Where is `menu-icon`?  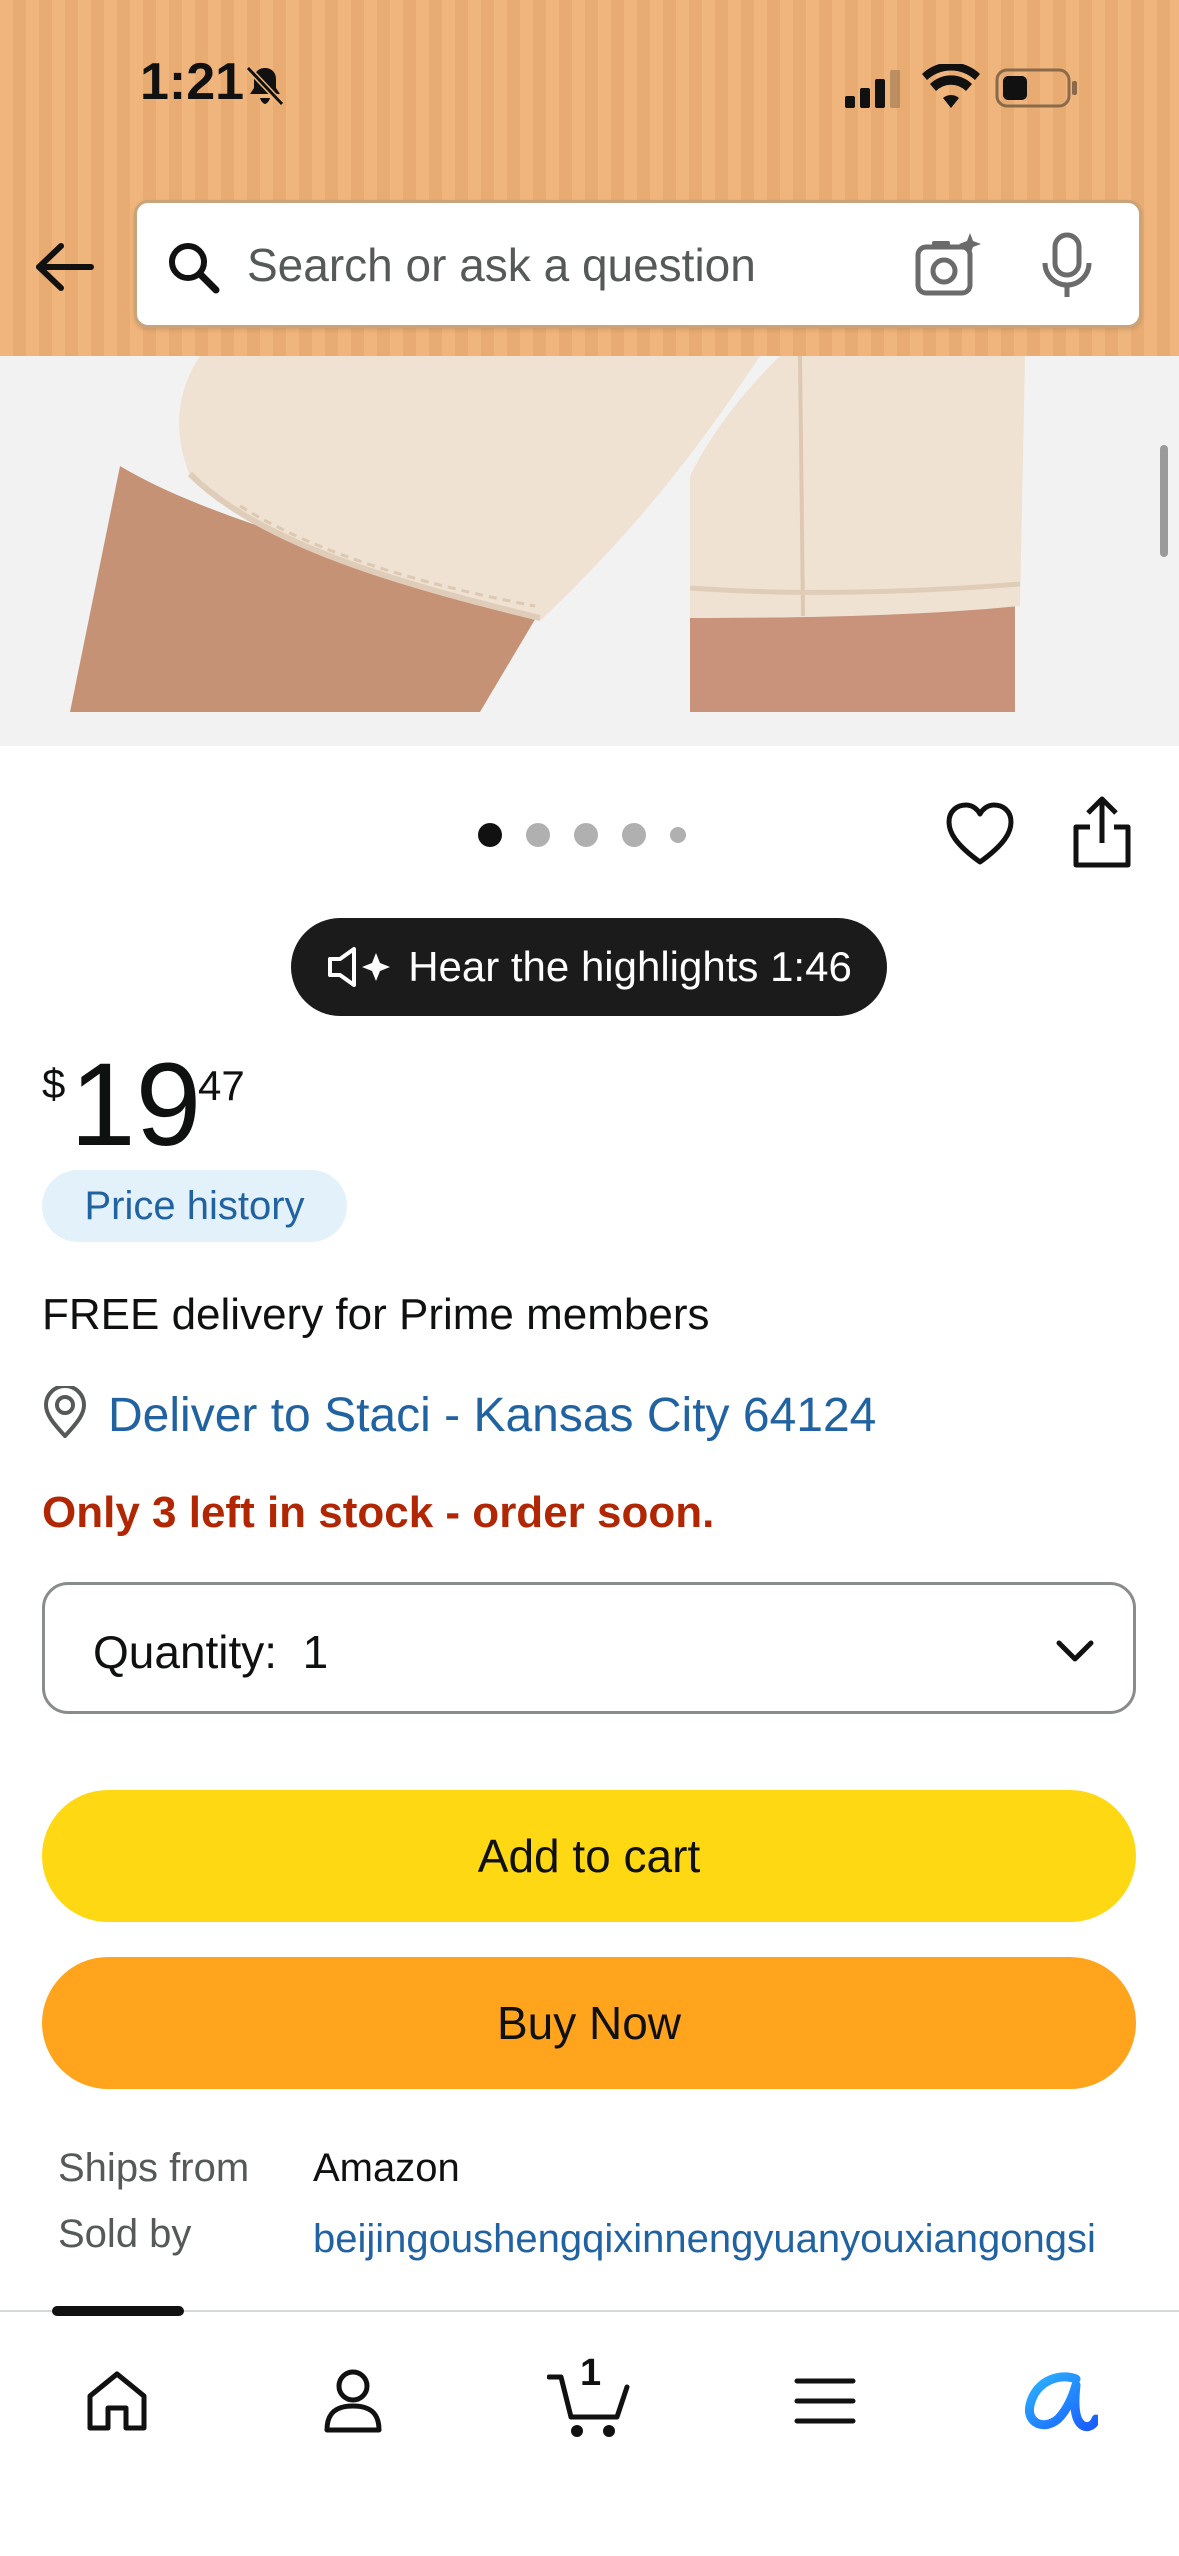 menu-icon is located at coordinates (825, 2401).